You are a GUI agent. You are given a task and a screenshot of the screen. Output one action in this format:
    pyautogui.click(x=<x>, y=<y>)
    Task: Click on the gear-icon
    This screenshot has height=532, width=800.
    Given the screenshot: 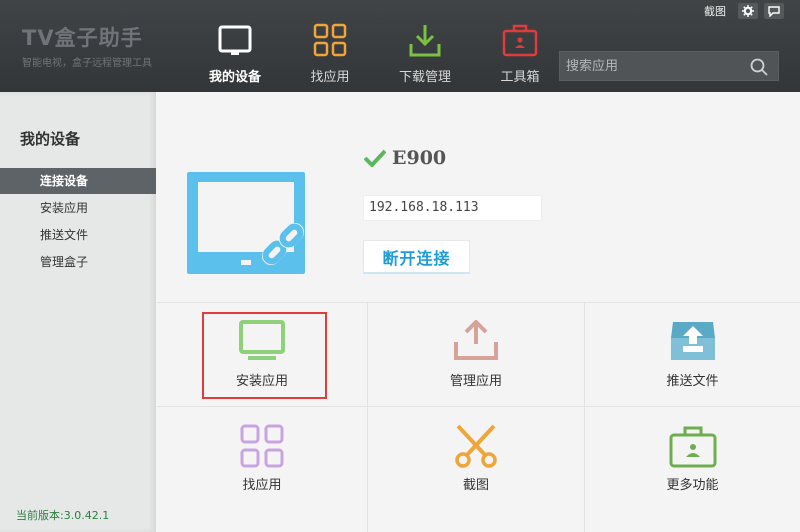 What is the action you would take?
    pyautogui.click(x=748, y=11)
    